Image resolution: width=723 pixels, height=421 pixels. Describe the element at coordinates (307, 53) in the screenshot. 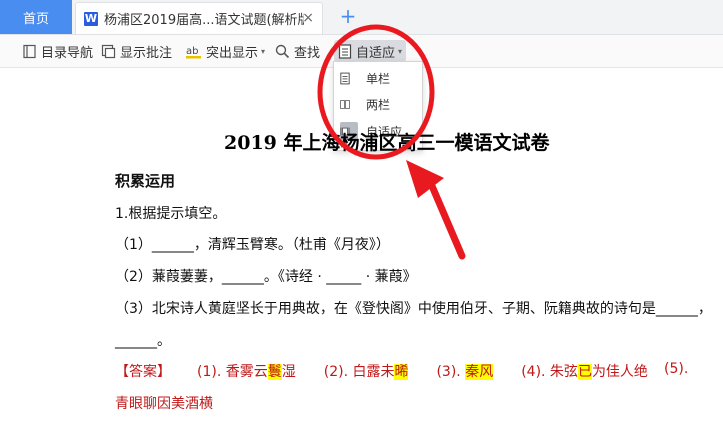

I see `find-label: 查找` at that location.